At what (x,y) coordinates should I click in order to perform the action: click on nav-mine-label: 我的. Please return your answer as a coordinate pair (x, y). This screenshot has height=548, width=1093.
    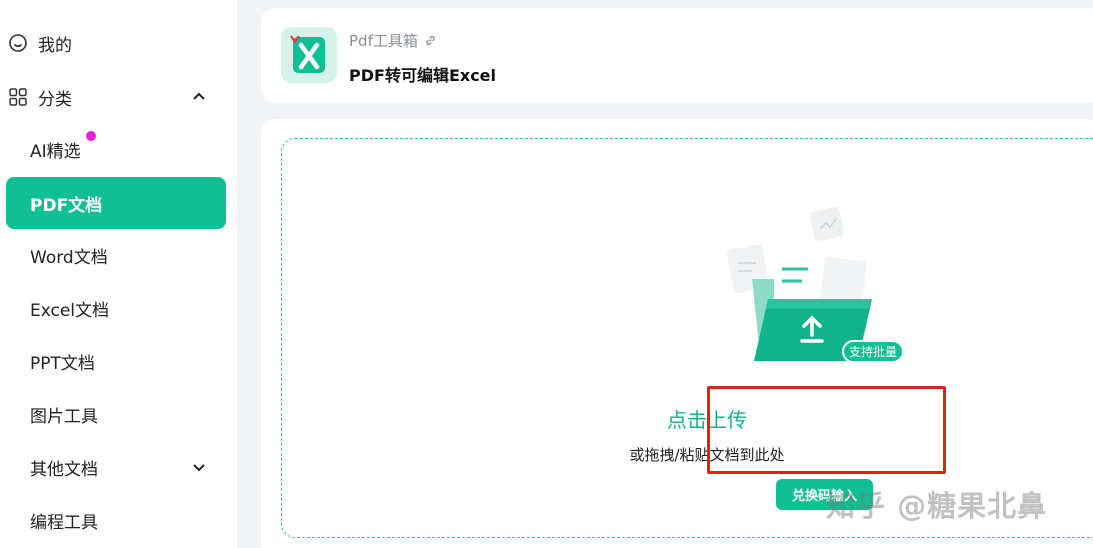
    Looking at the image, I should click on (55, 45).